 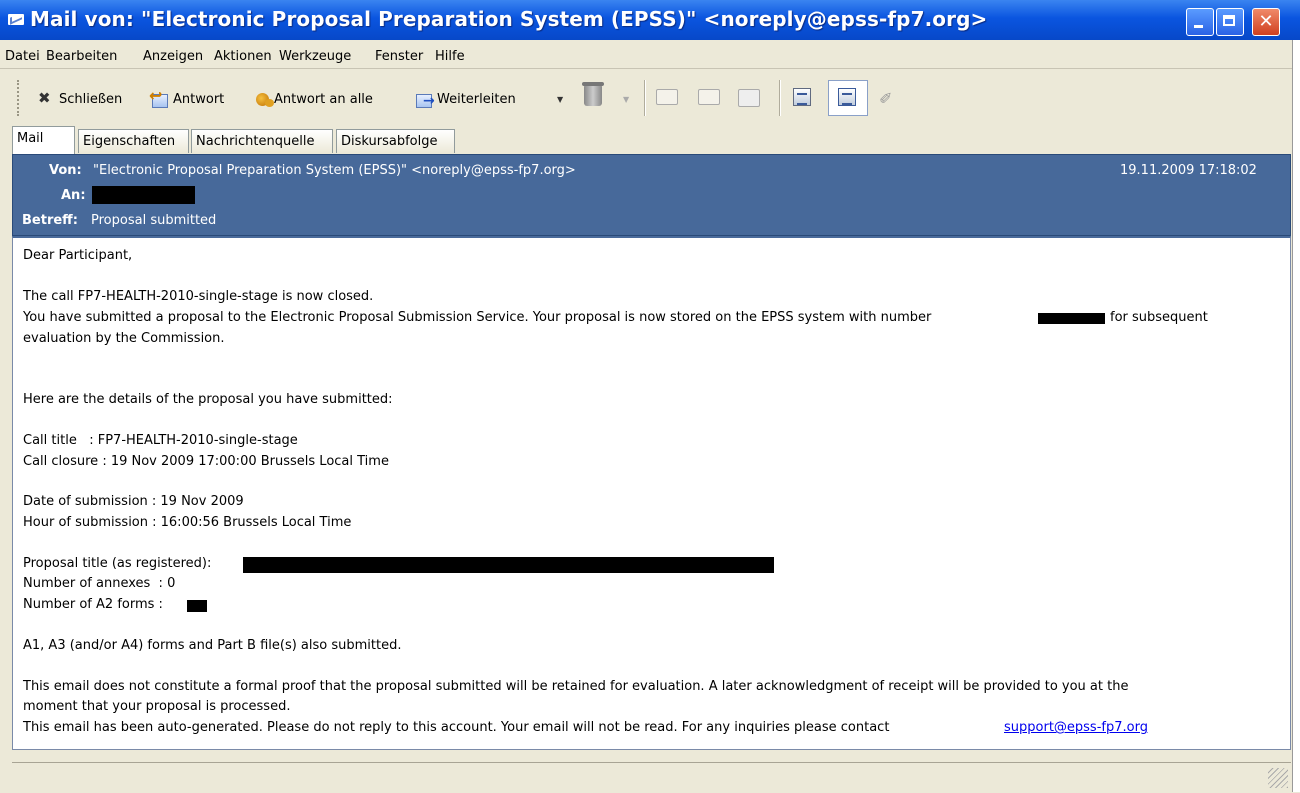 What do you see at coordinates (425, 101) in the screenshot?
I see `forward-icon` at bounding box center [425, 101].